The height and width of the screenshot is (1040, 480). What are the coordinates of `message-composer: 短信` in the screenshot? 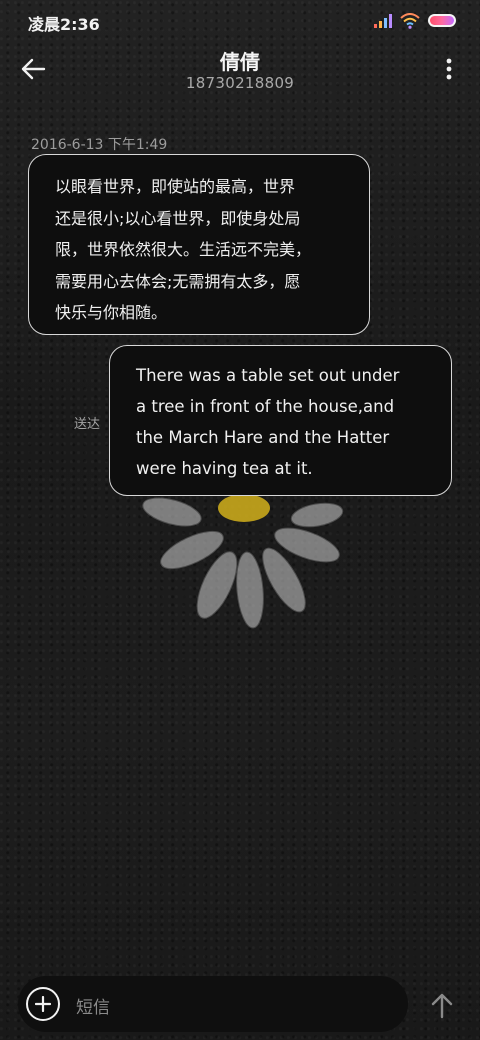 It's located at (213, 1004).